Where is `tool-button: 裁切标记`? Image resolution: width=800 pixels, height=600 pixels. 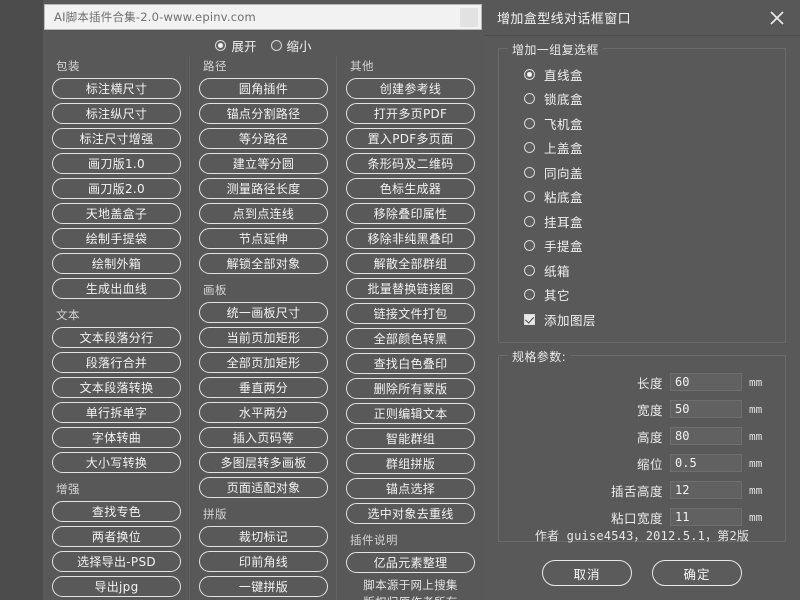 tool-button: 裁切标记 is located at coordinates (263, 536).